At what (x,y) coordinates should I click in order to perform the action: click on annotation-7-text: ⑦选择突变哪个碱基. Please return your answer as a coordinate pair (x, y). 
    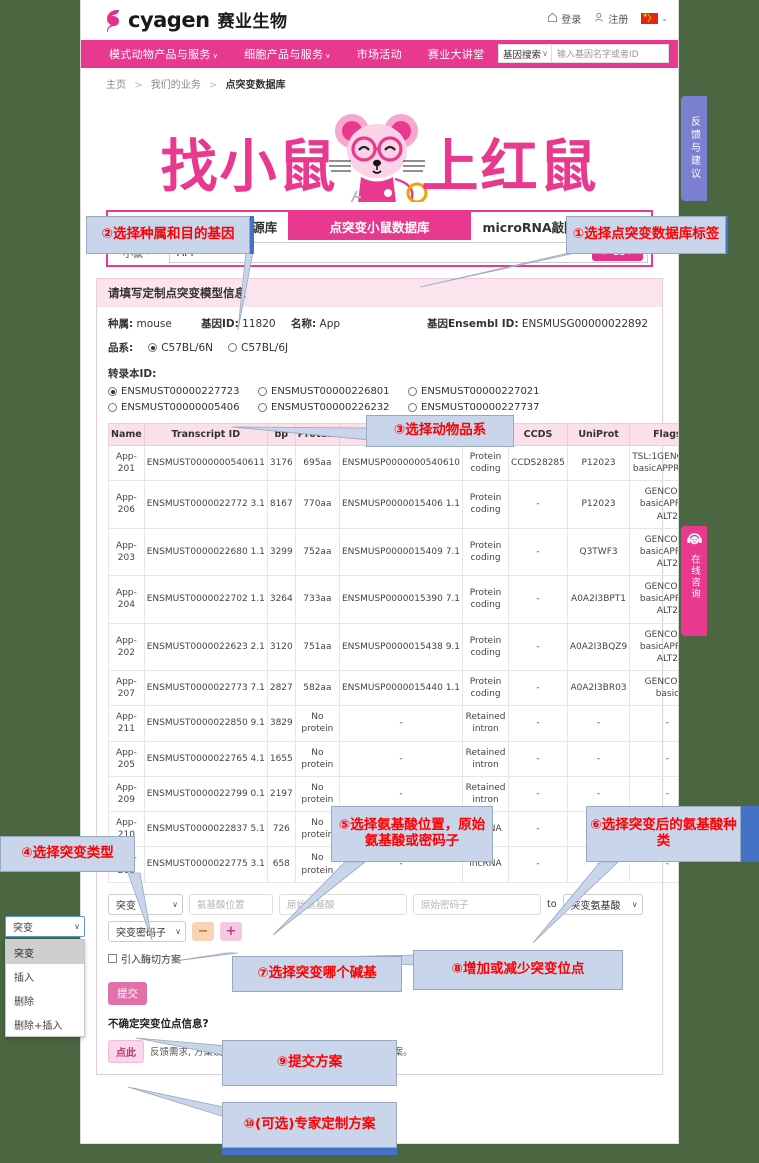
    Looking at the image, I should click on (317, 973).